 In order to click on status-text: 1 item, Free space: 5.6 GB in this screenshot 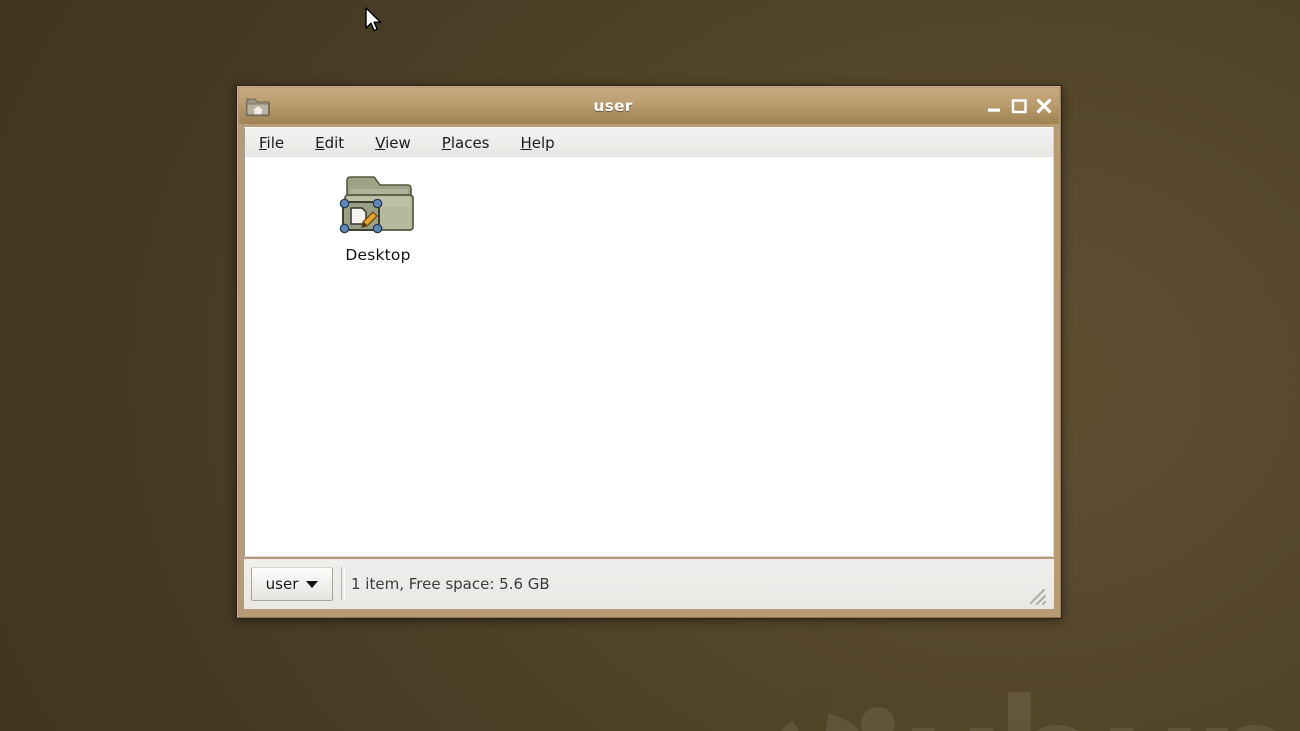, I will do `click(450, 584)`.